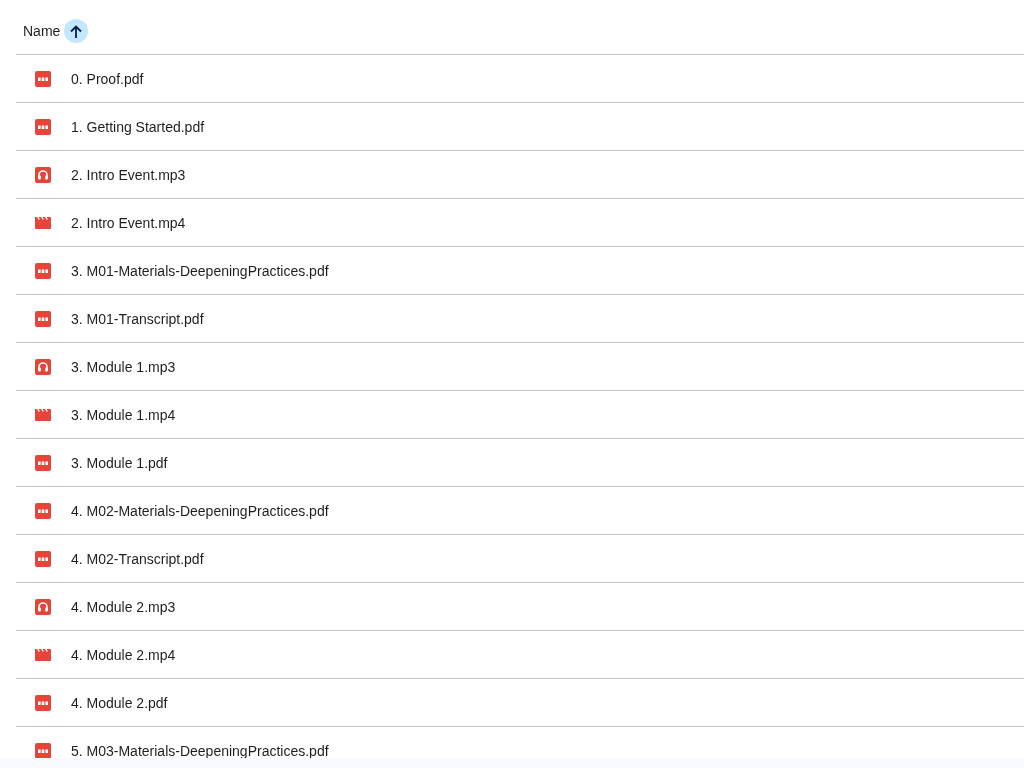 This screenshot has width=1024, height=768. I want to click on file-name: 4. Module 2.mp4, so click(123, 654).